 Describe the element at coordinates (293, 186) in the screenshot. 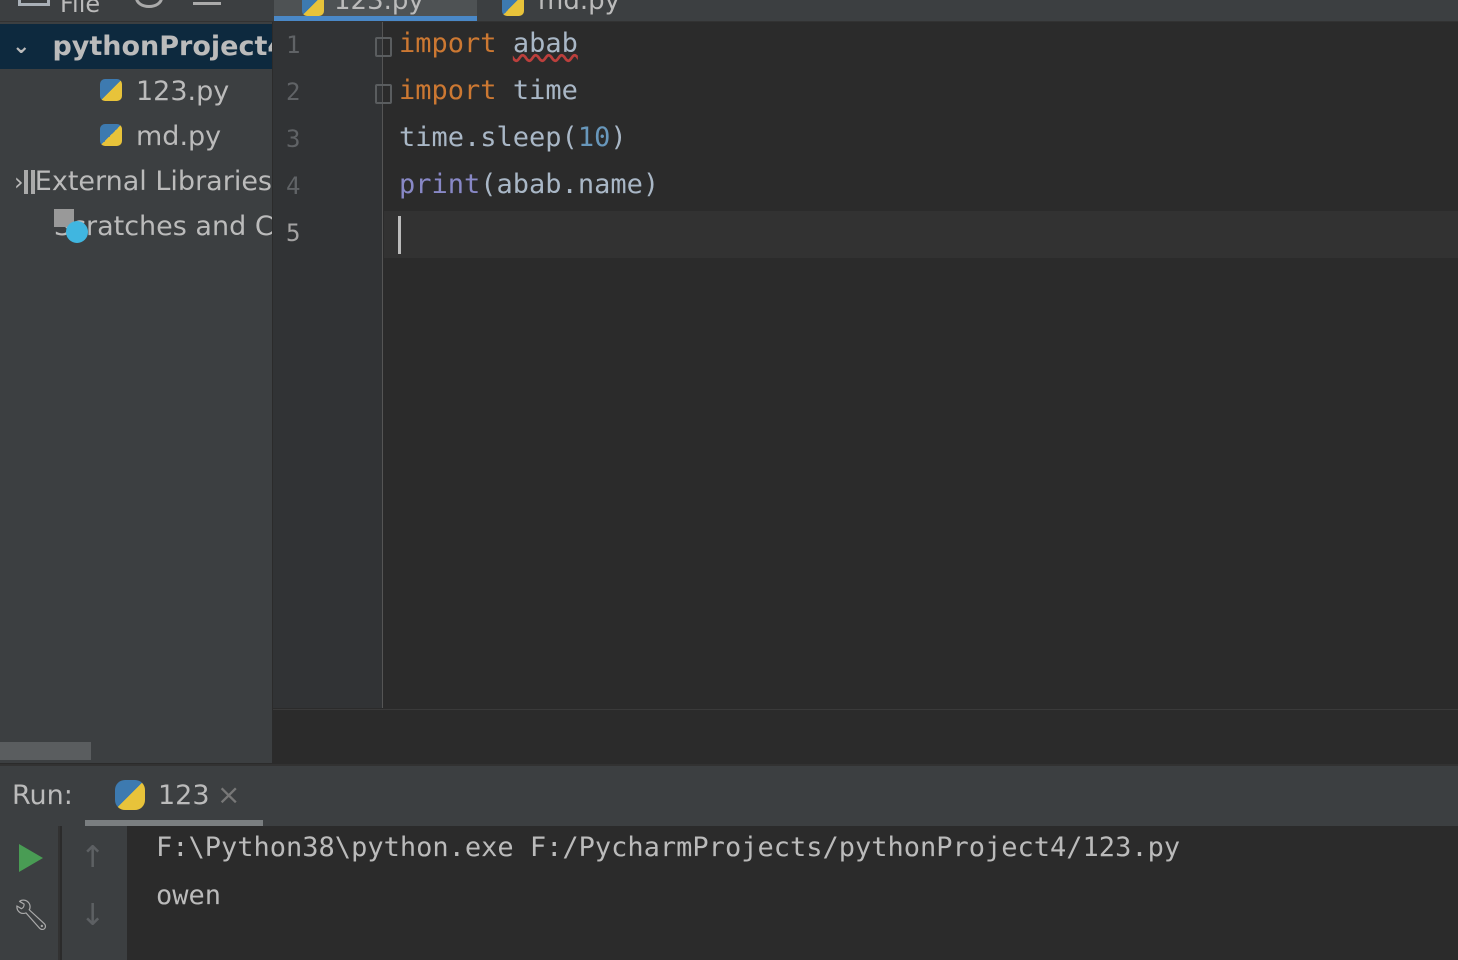

I see `line-number: 4` at that location.